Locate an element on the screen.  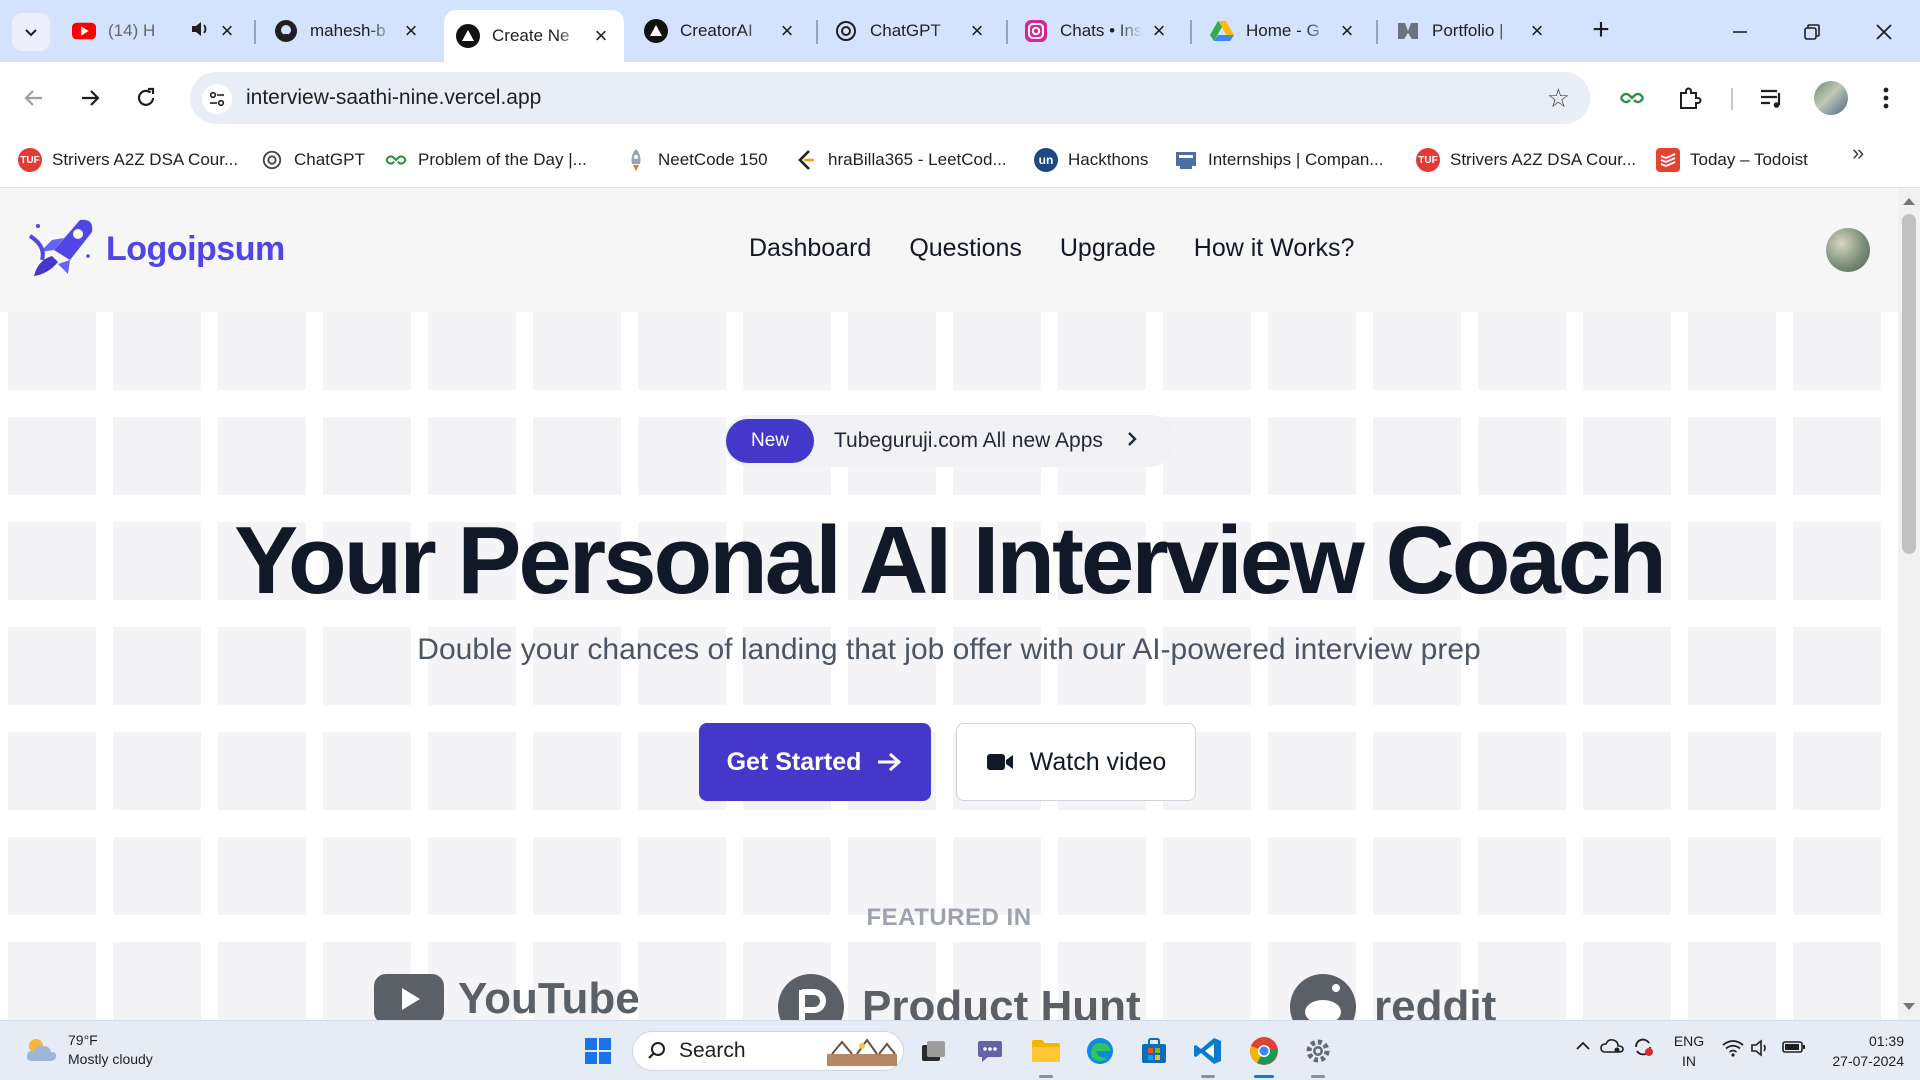
chrome-button is located at coordinates (1264, 1051).